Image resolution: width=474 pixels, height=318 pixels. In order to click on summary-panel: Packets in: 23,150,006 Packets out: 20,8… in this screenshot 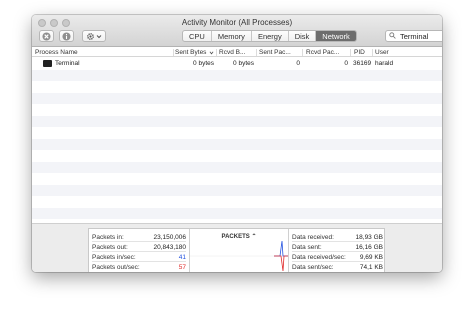, I will do `click(237, 247)`.